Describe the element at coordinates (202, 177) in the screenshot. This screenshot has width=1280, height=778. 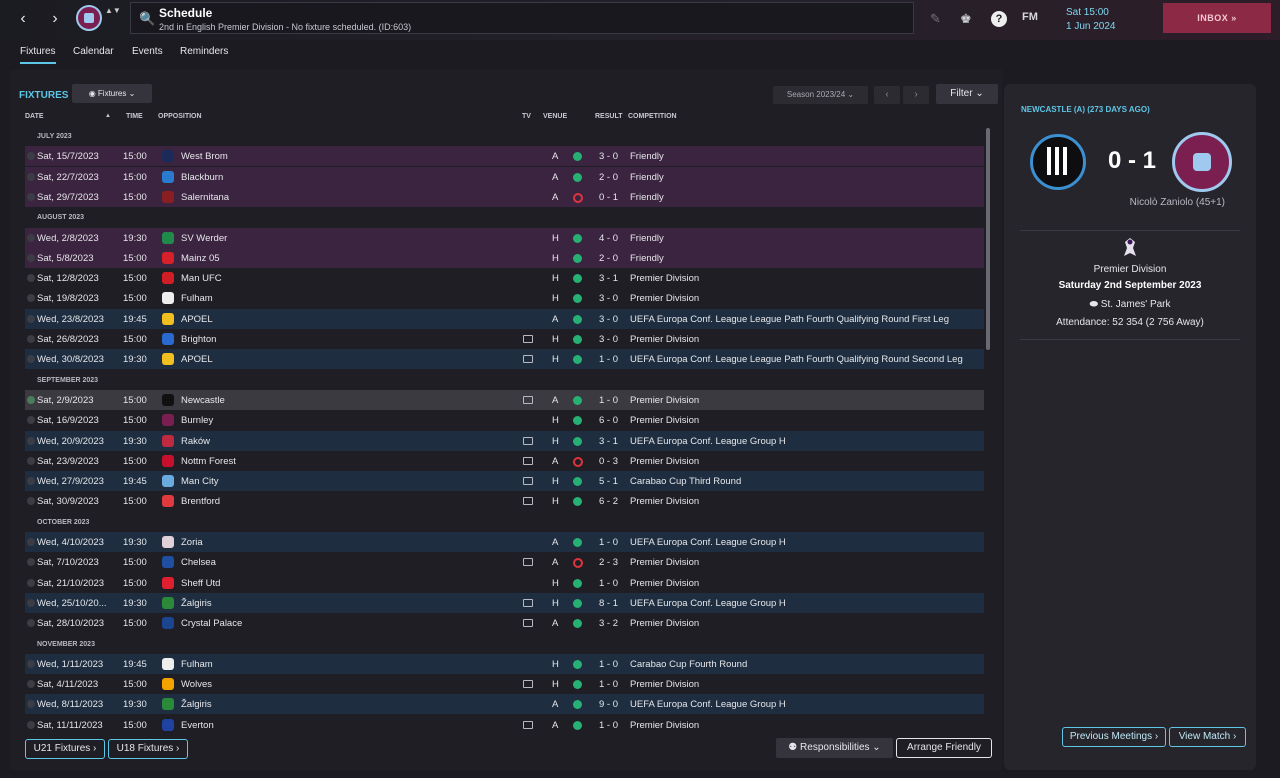
I see `opponent-name: Blackburn` at that location.